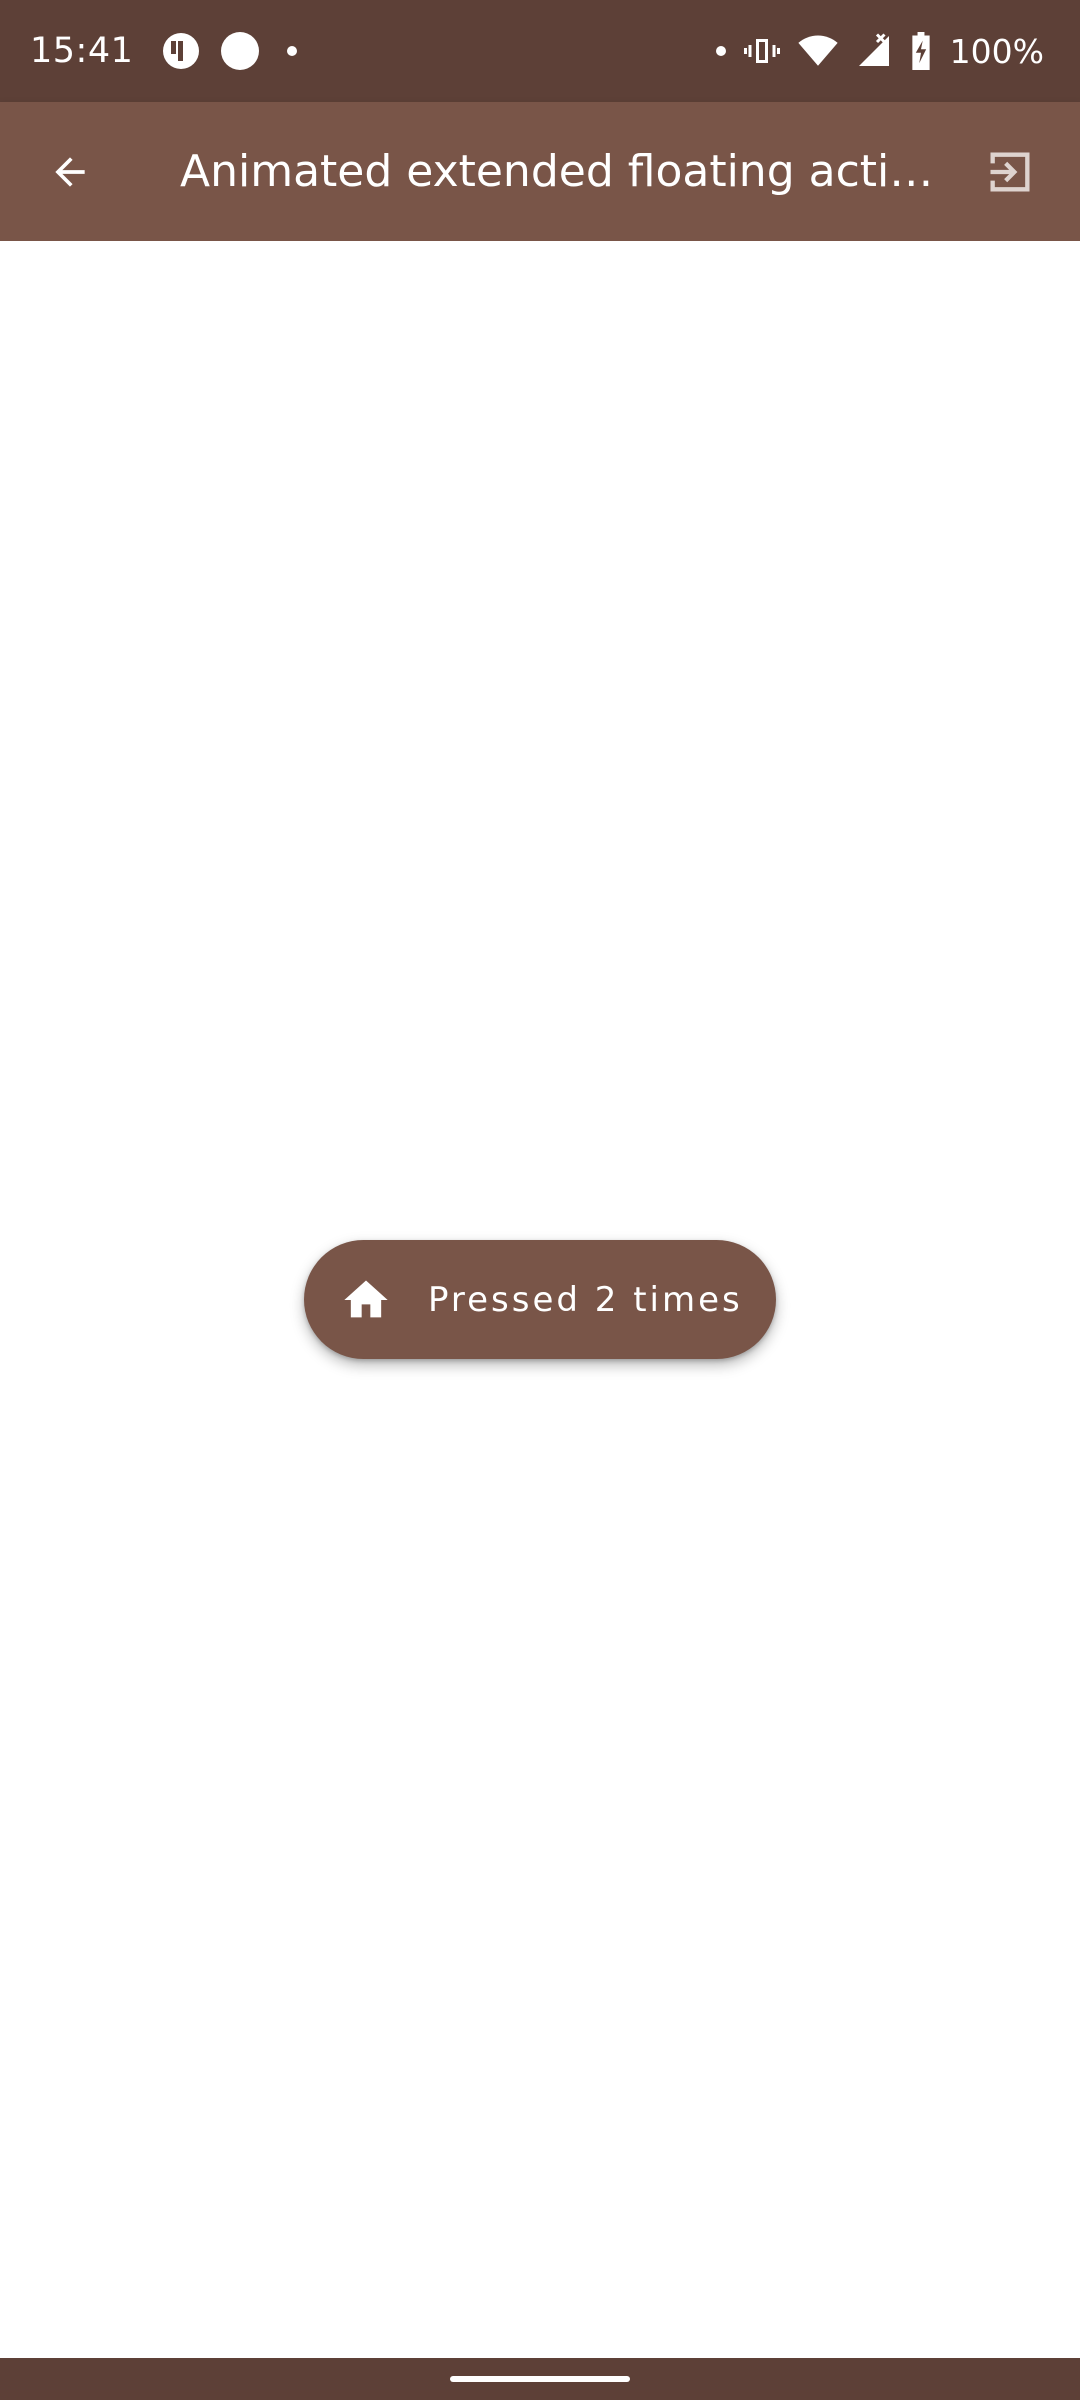 The width and height of the screenshot is (1080, 2400). I want to click on app-notification-icon, so click(181, 51).